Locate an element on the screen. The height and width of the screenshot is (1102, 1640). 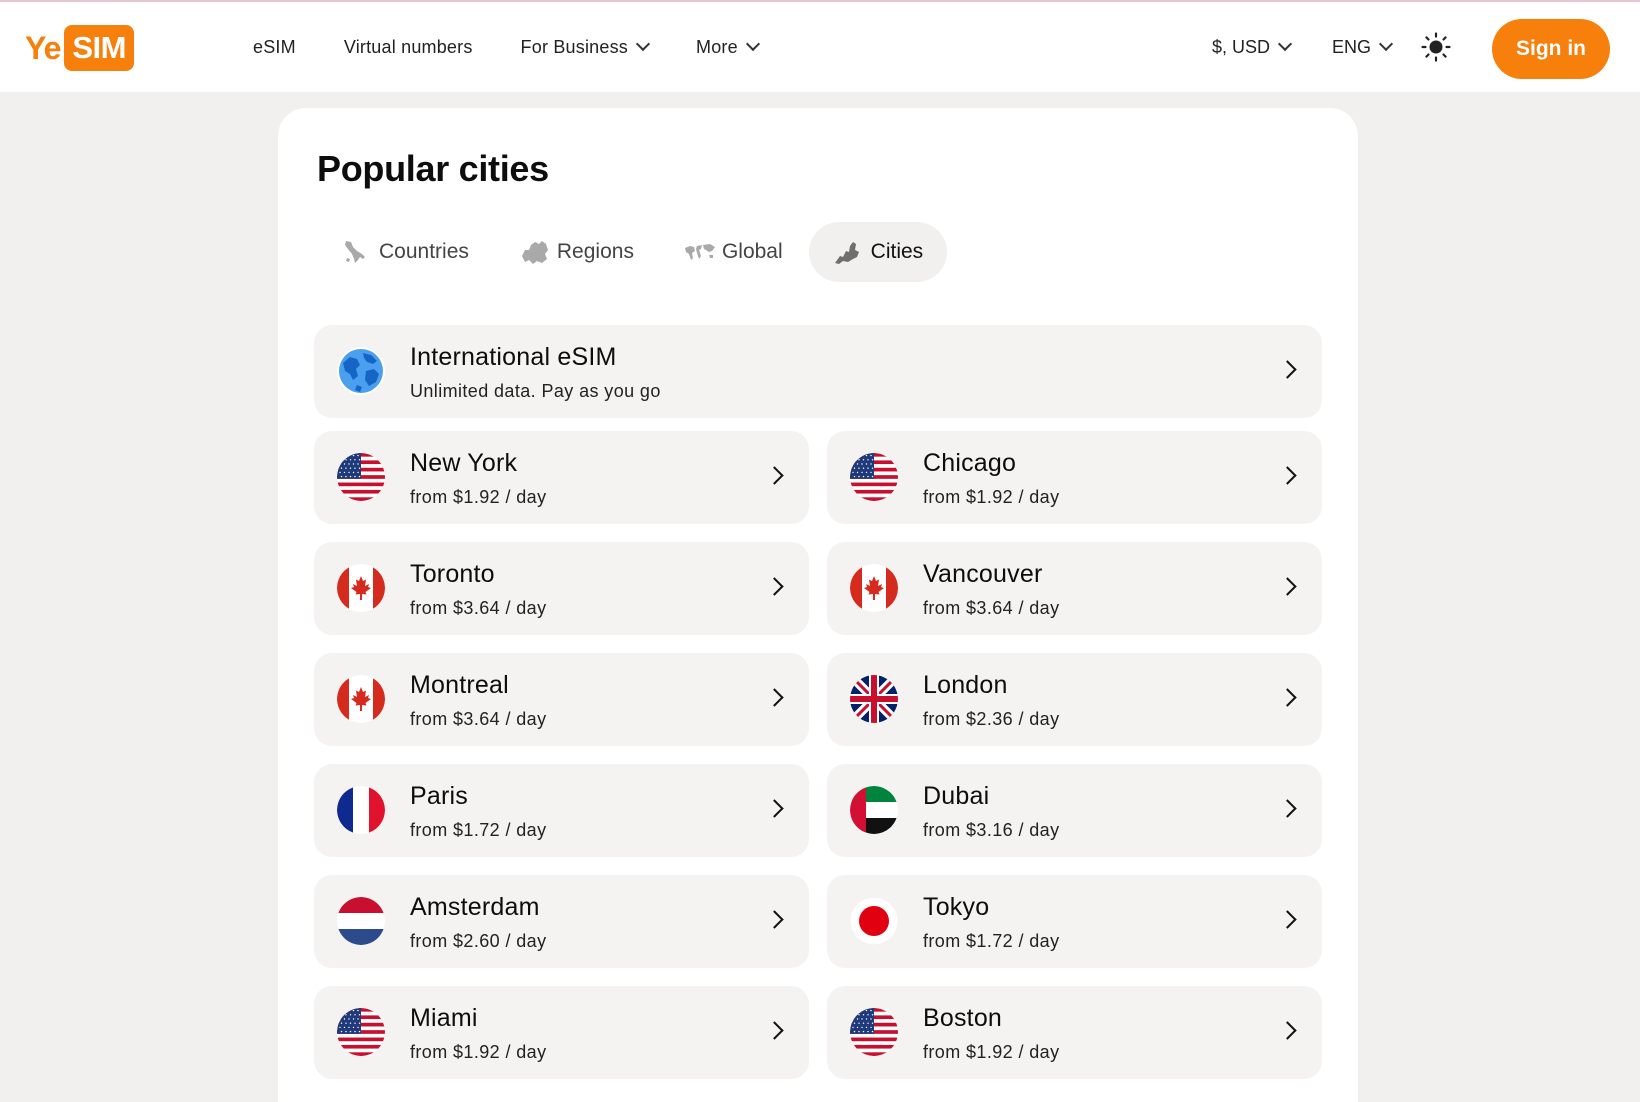
nav-esim: eSIM is located at coordinates (274, 47).